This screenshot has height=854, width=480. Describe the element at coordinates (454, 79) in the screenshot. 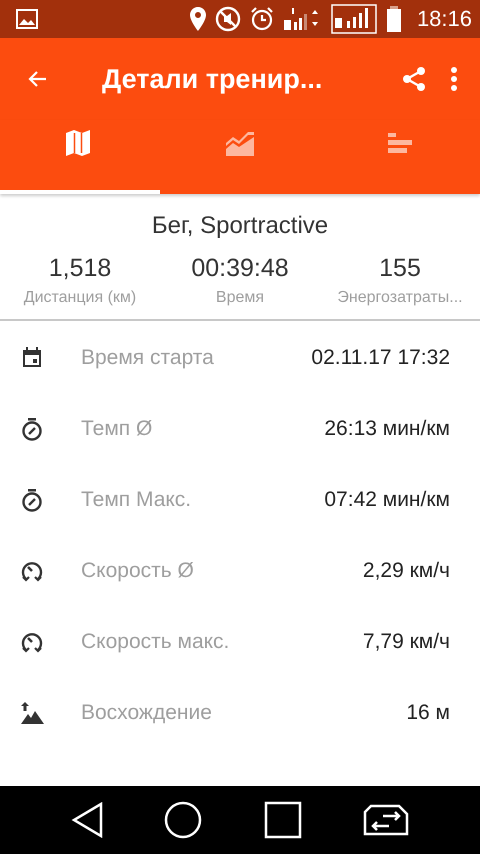

I see `more-options-icon` at that location.